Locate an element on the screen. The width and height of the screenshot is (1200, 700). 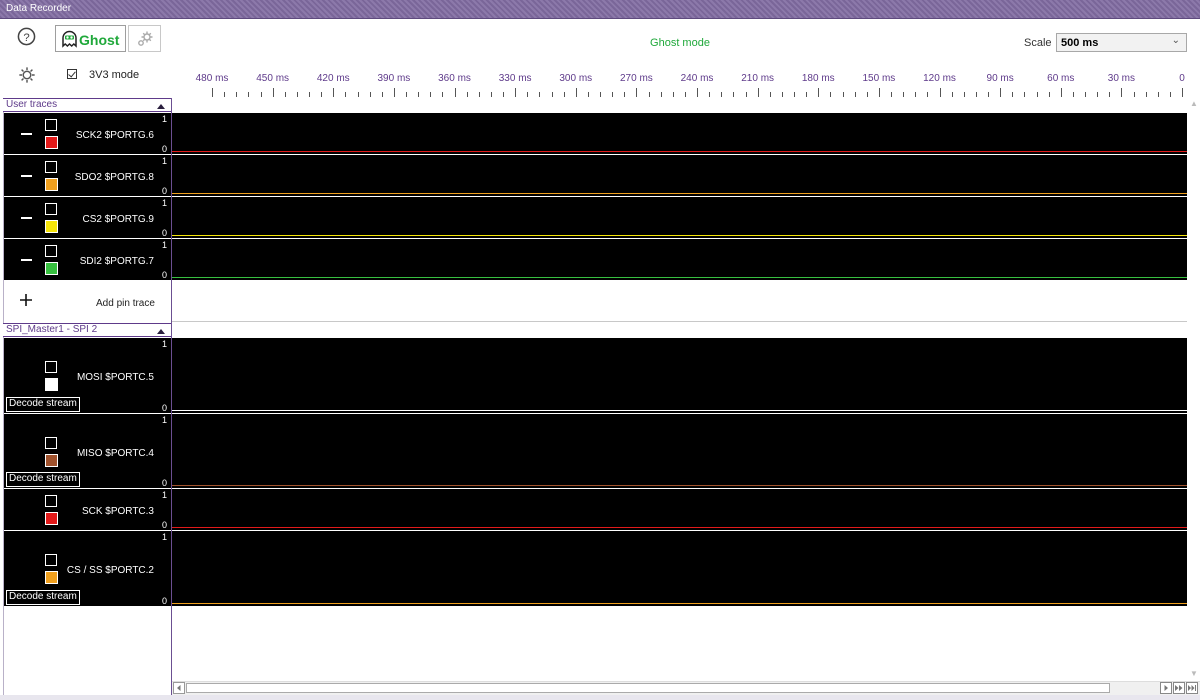
group-header-user-traces: User traces is located at coordinates (87, 105).